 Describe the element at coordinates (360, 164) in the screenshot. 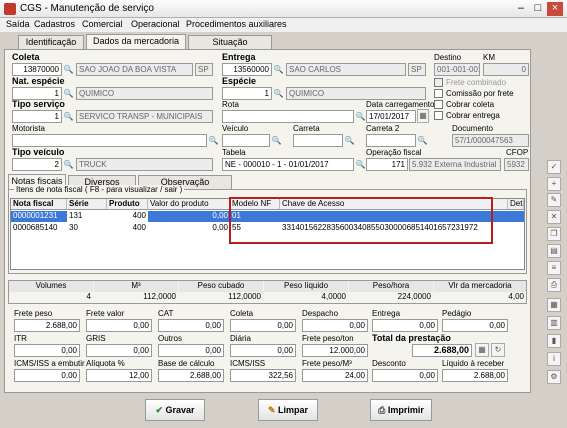

I see `tabela-search-icon: 🔍` at that location.